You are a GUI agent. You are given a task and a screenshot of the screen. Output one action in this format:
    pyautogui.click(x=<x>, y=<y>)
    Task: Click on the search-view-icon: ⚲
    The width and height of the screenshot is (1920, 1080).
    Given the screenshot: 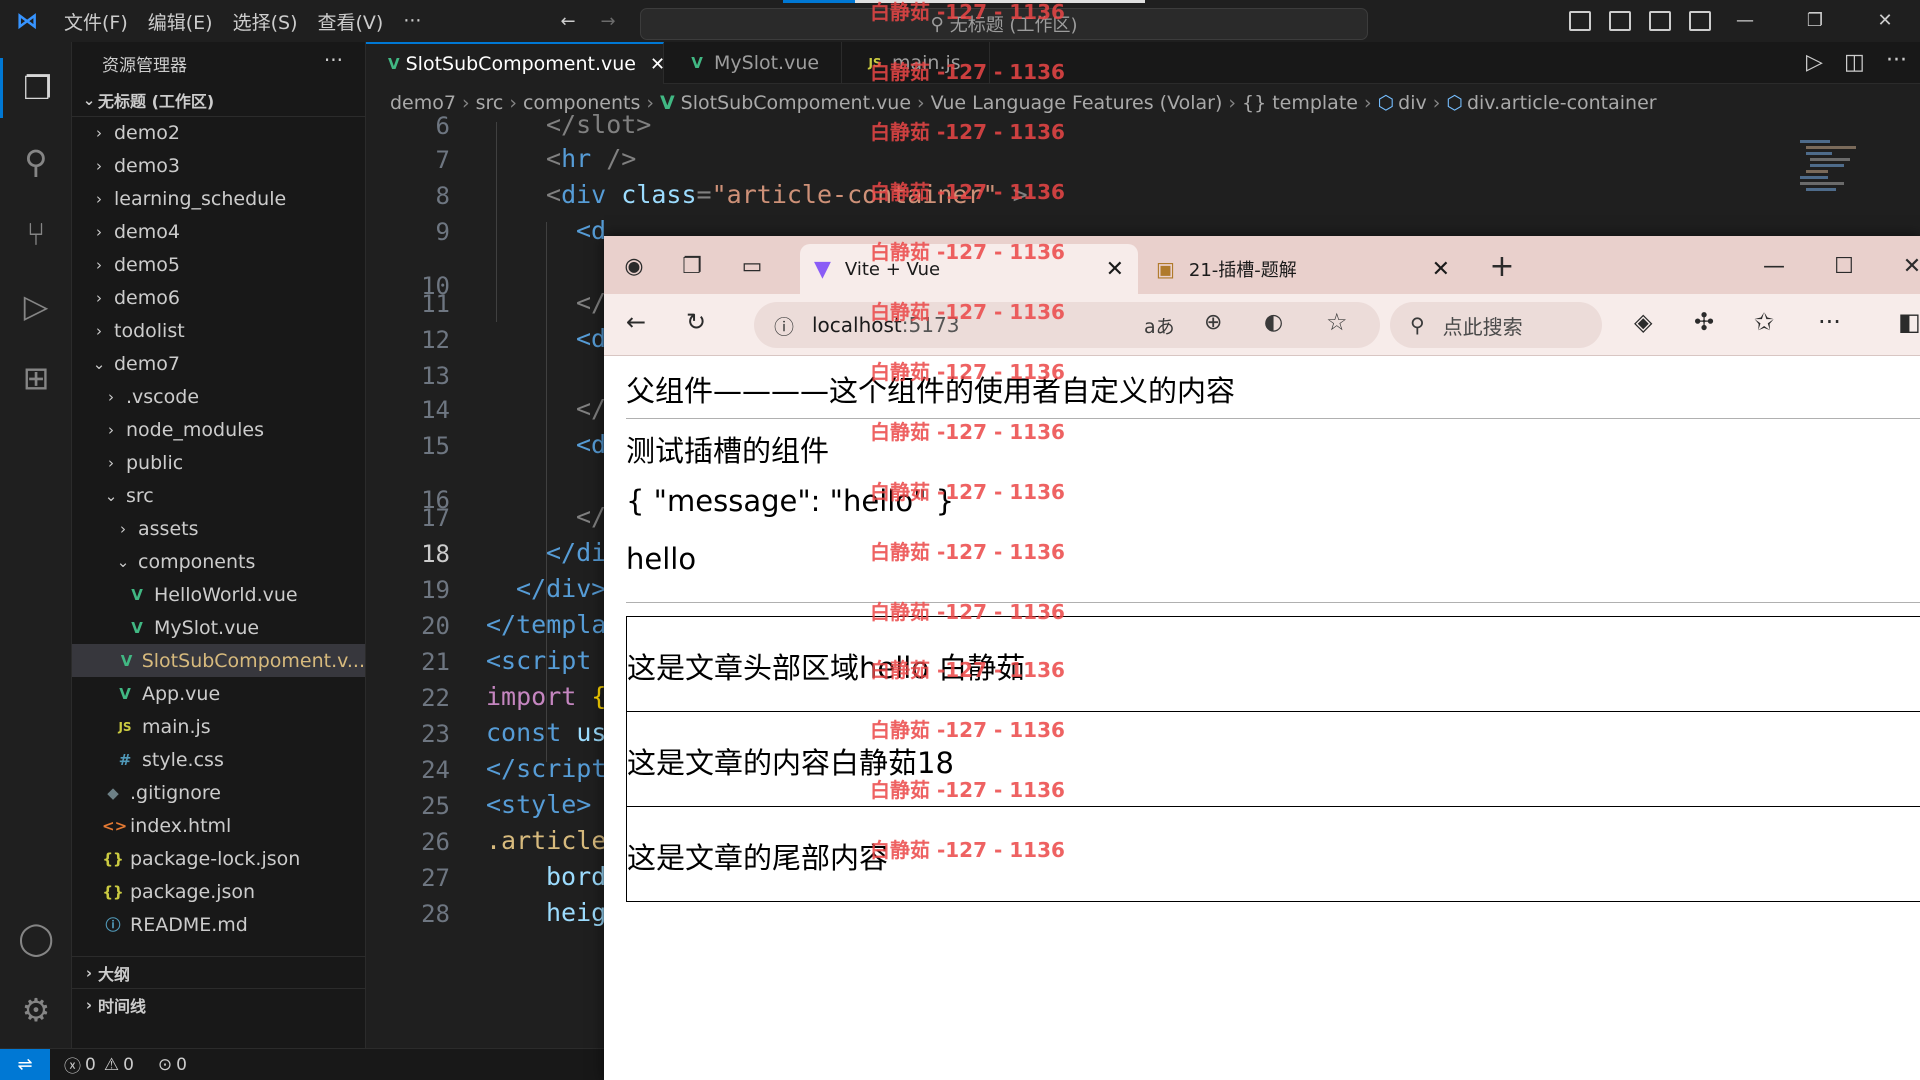 What is the action you would take?
    pyautogui.click(x=36, y=162)
    